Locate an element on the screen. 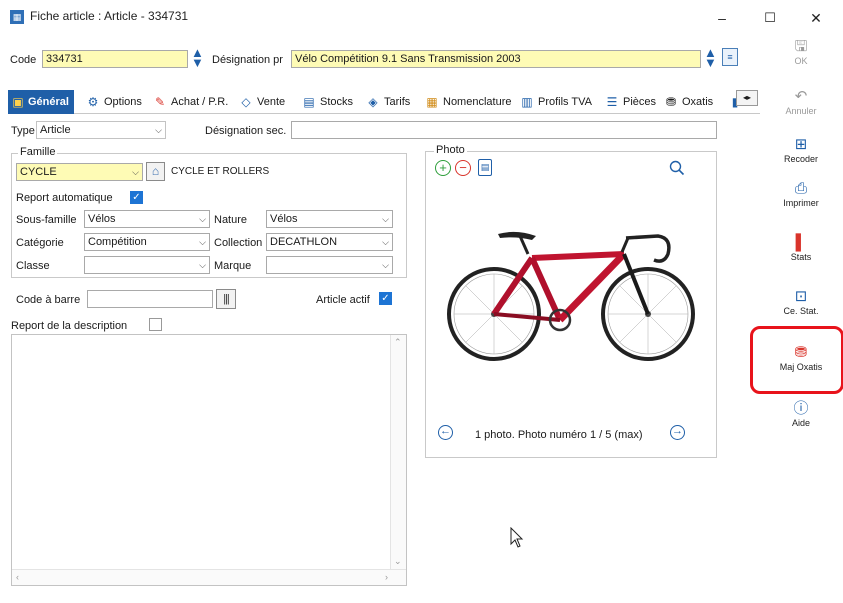  designation-translate-icon: ≡ is located at coordinates (730, 57).